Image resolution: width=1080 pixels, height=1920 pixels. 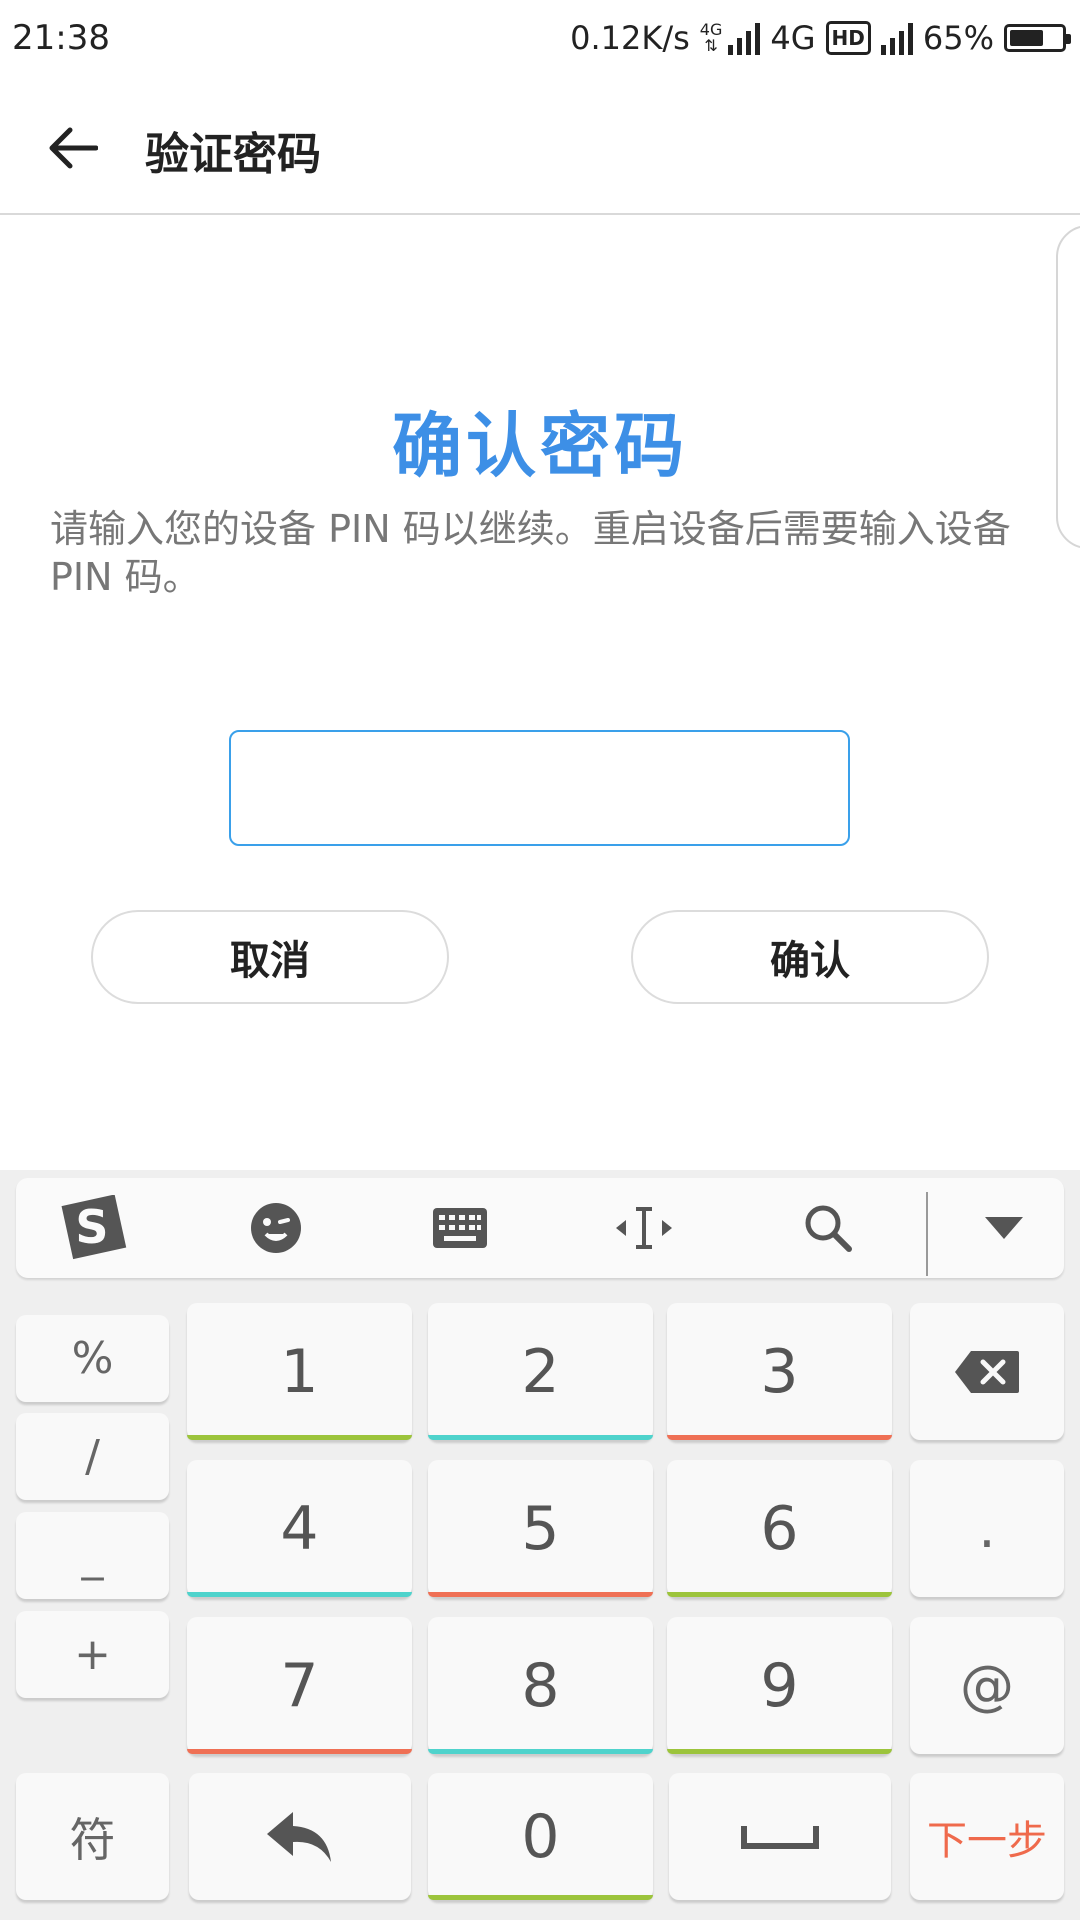 What do you see at coordinates (233, 154) in the screenshot?
I see `page-title: 验证密码` at bounding box center [233, 154].